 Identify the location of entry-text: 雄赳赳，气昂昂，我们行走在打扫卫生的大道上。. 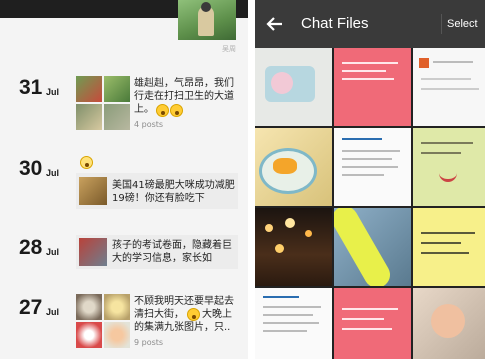
(184, 96).